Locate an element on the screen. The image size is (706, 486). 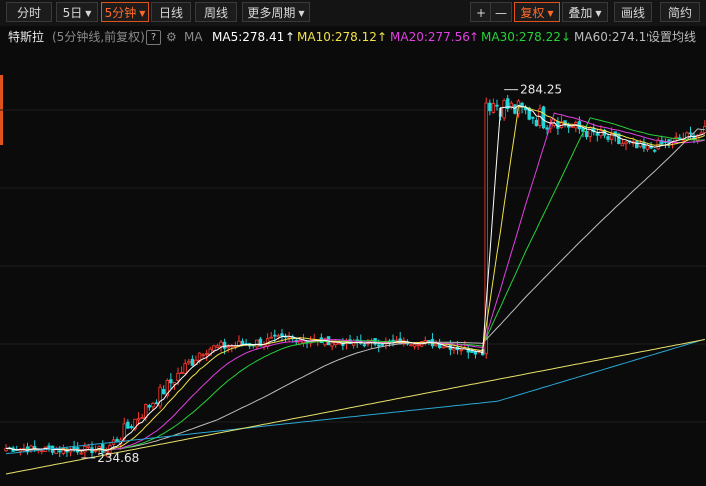
period-tab-4: 周线 is located at coordinates (216, 12).